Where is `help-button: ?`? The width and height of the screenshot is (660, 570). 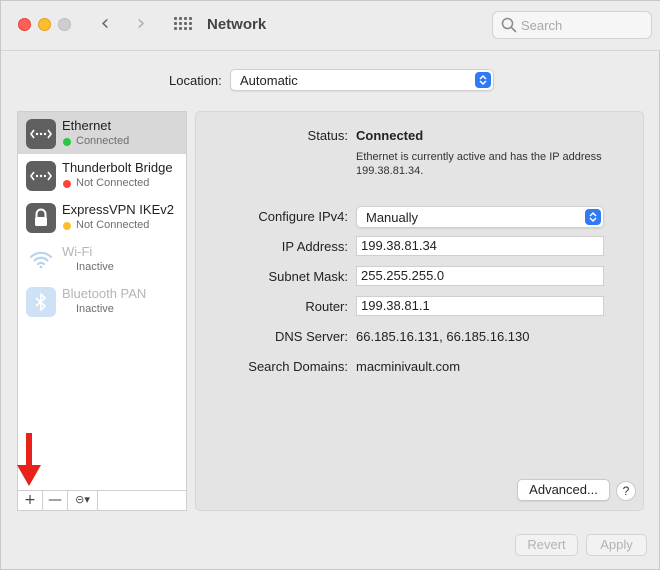
help-button: ? is located at coordinates (626, 491).